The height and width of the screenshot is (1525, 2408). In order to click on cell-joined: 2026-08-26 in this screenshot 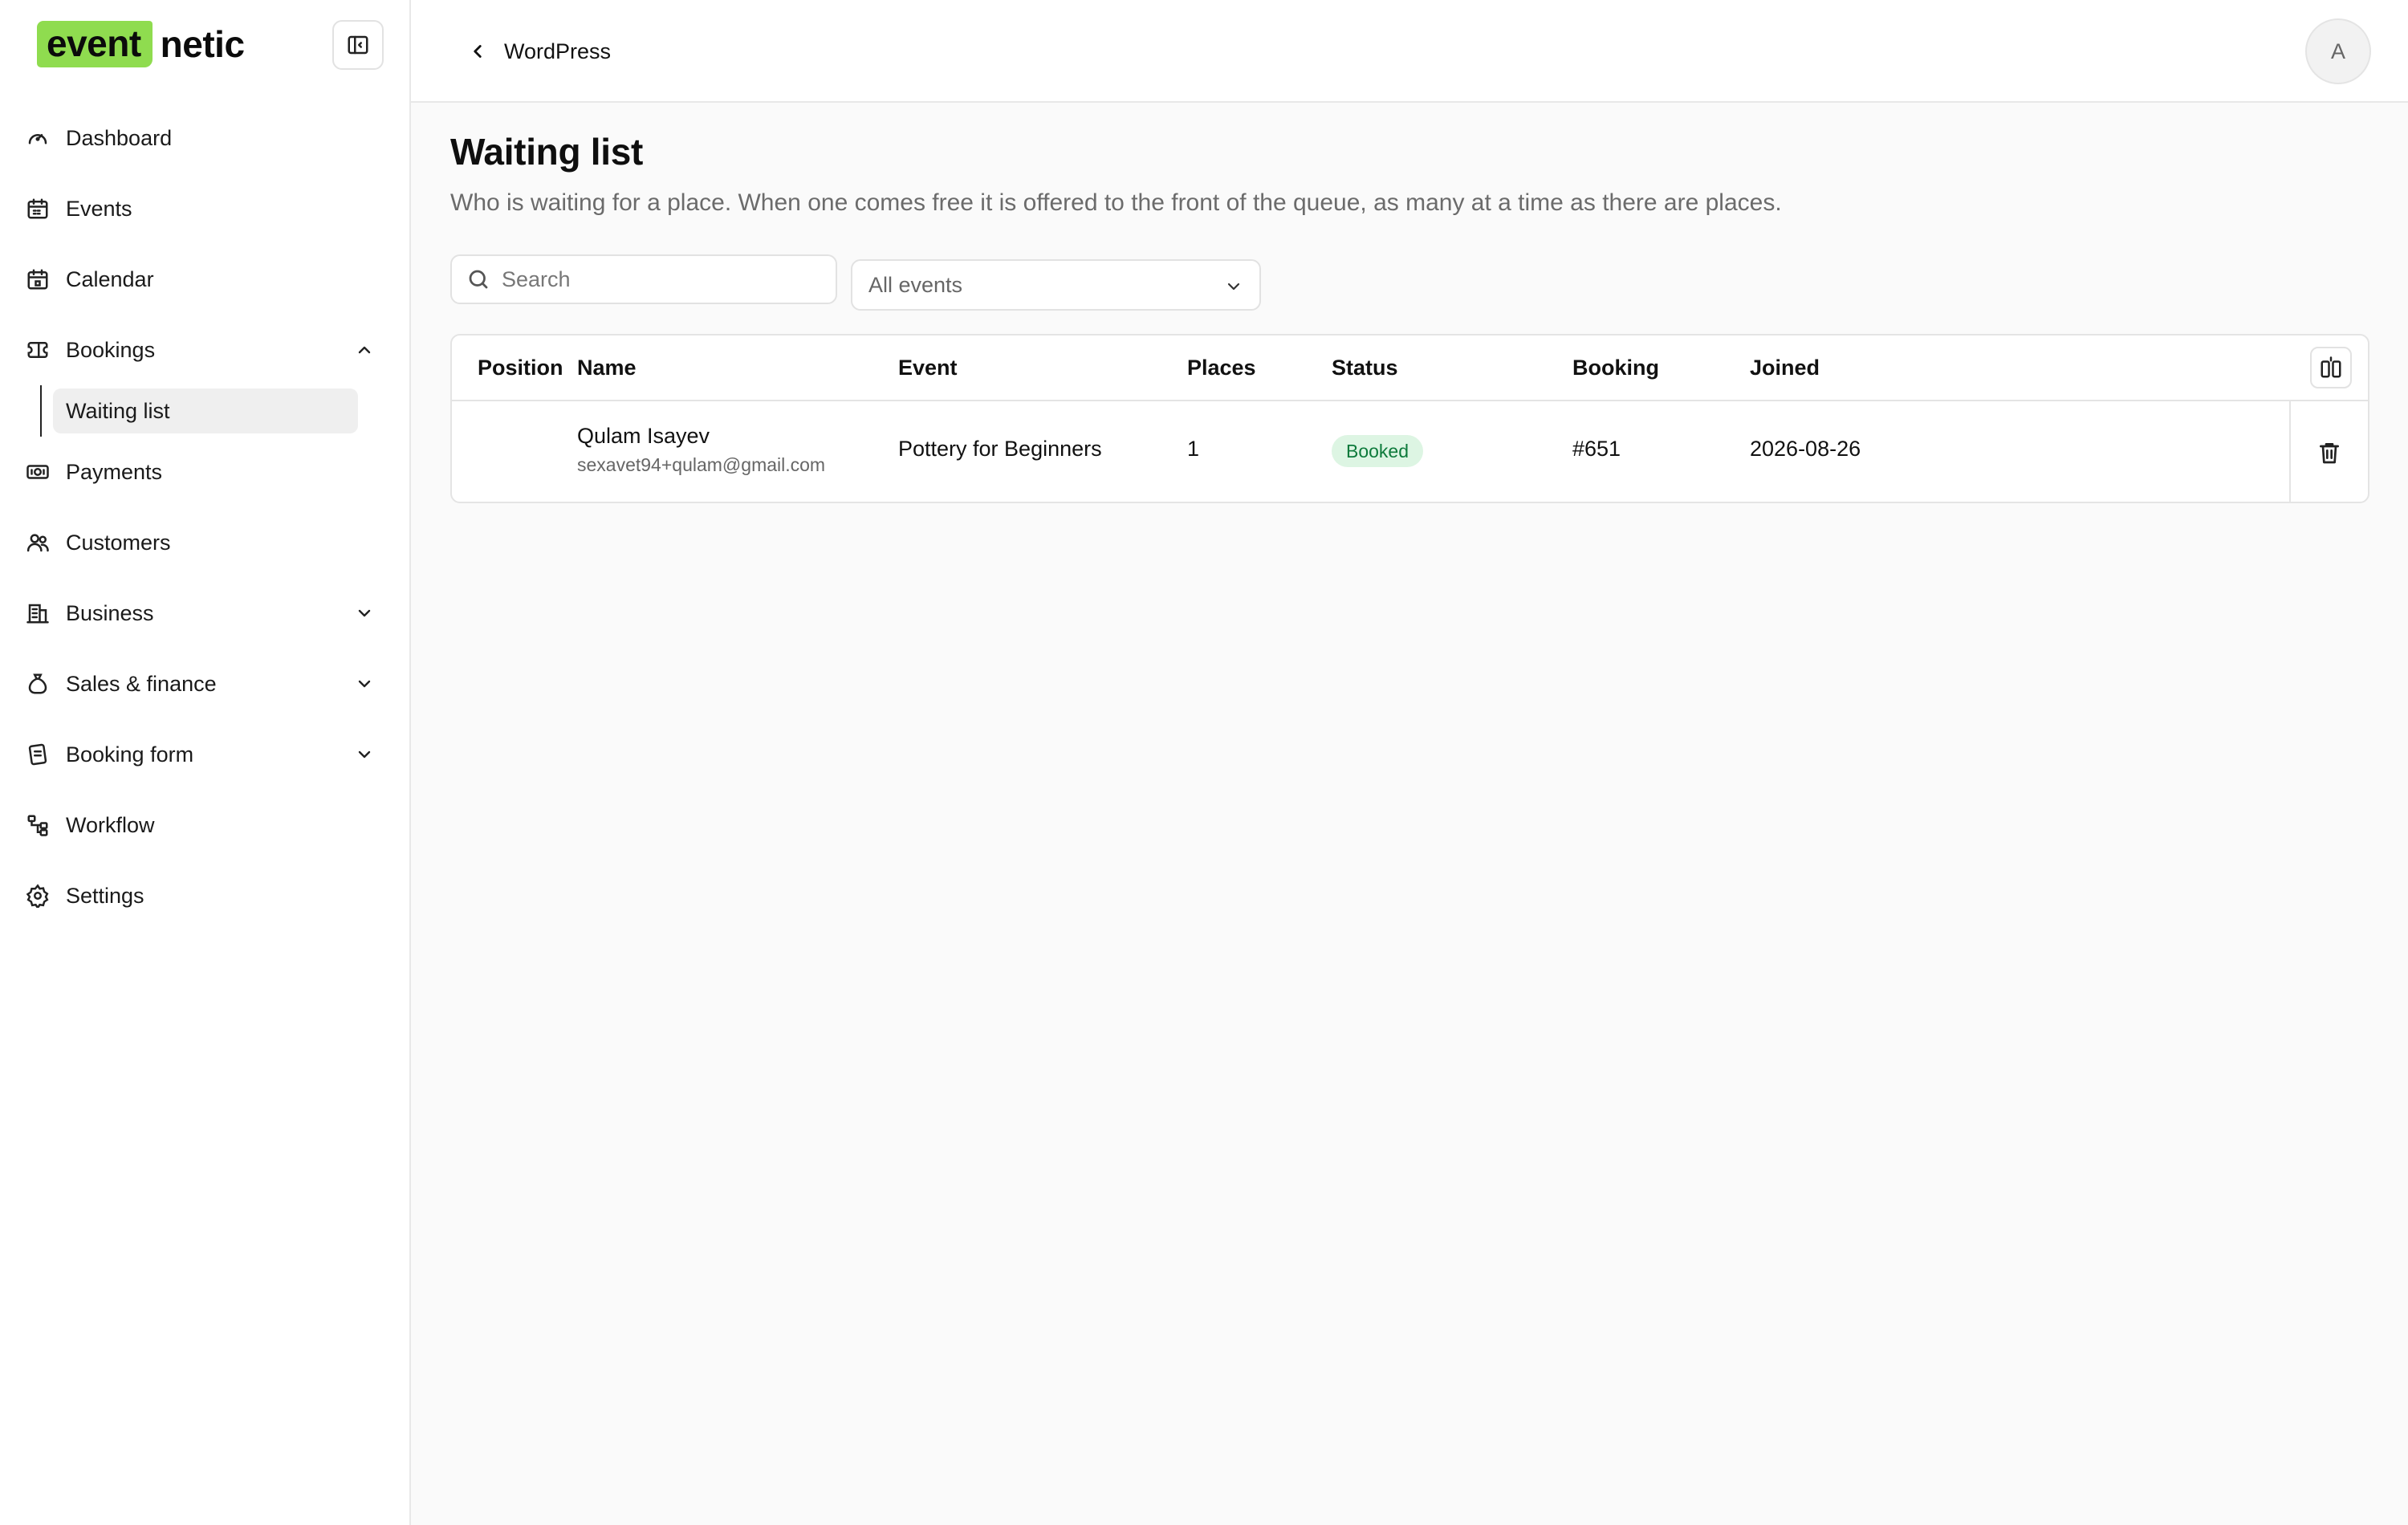, I will do `click(1806, 449)`.